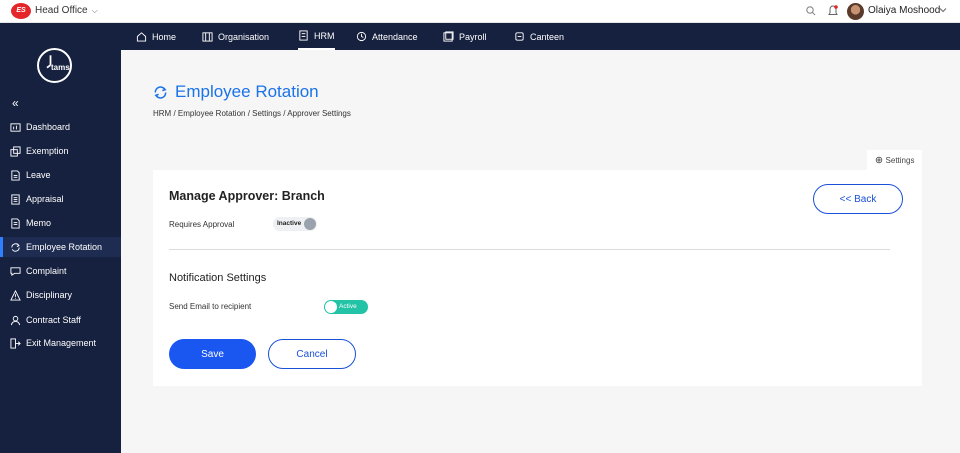 The image size is (960, 453). Describe the element at coordinates (46, 271) in the screenshot. I see `sidebar-item-label: Complaint` at that location.